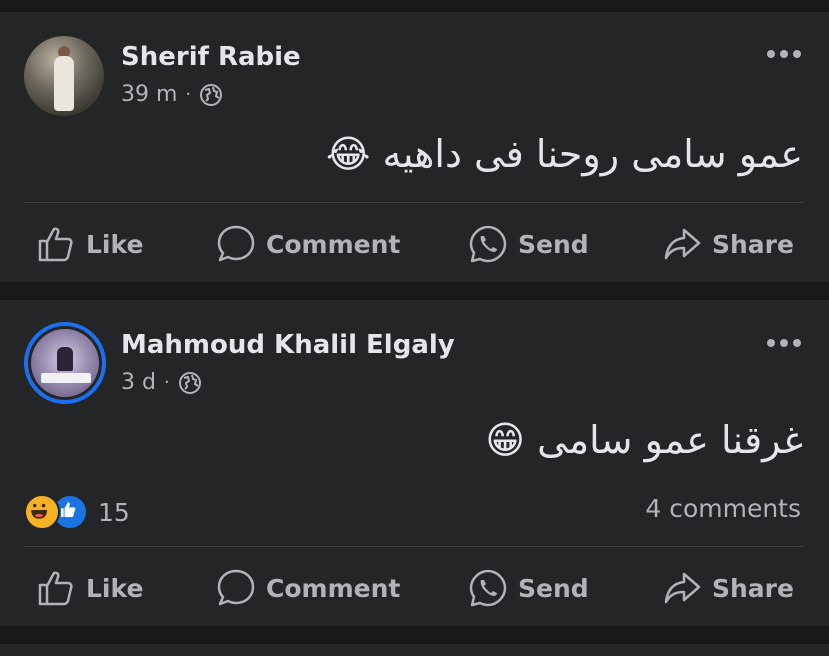 This screenshot has height=656, width=829. I want to click on avatar-figure, so click(64, 83).